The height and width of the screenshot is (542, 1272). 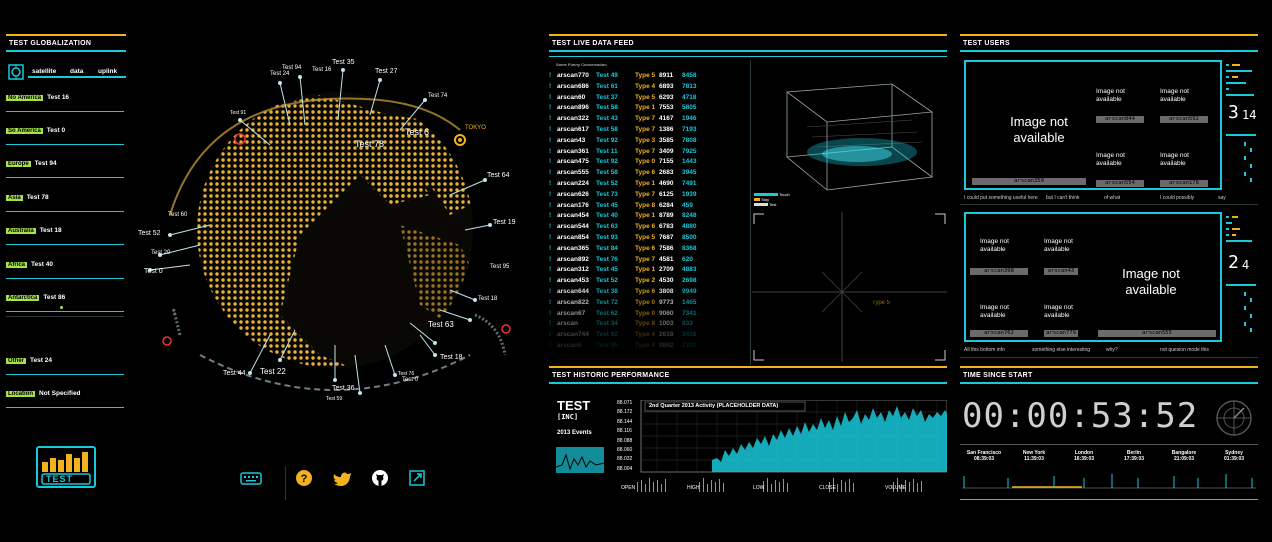 What do you see at coordinates (573, 270) in the screenshot?
I see `feed-cell: arscan312` at bounding box center [573, 270].